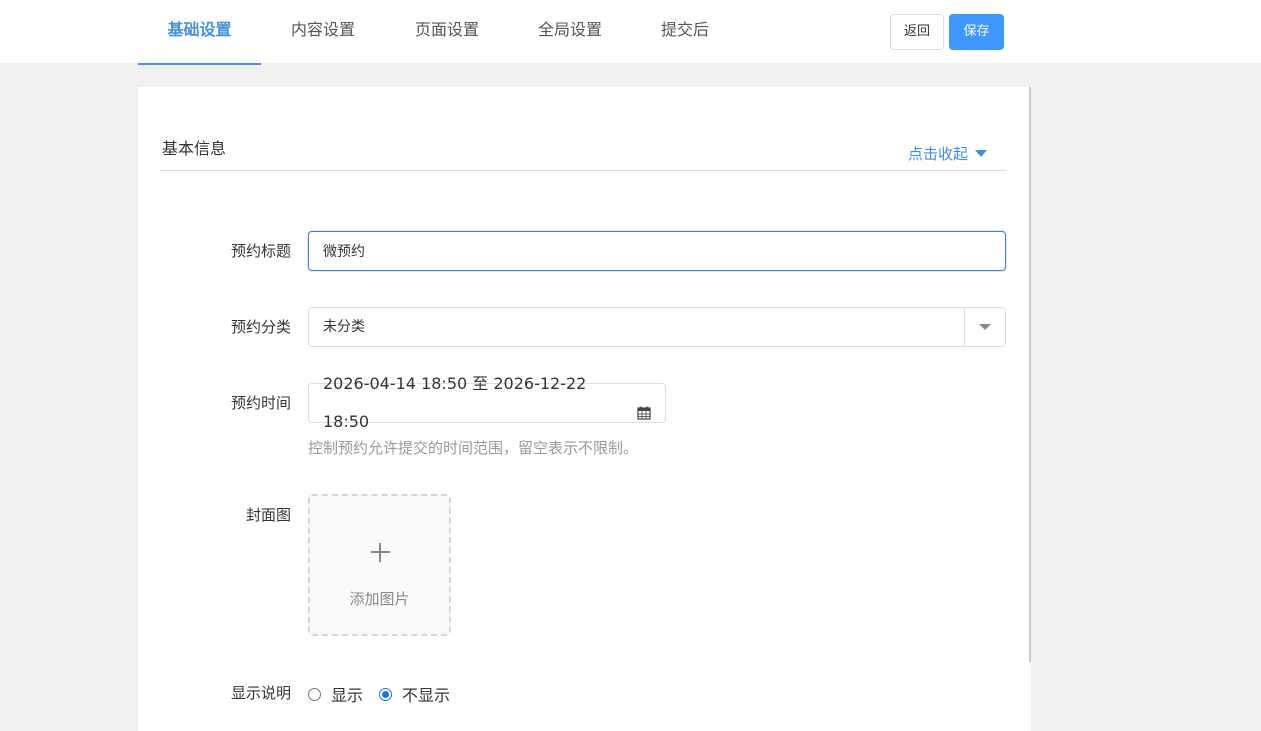 The height and width of the screenshot is (731, 1261). I want to click on top-navigation-bar: 基础设置 内容设置 页面设置 全局设置 提交后 返回 保存, so click(630, 31).